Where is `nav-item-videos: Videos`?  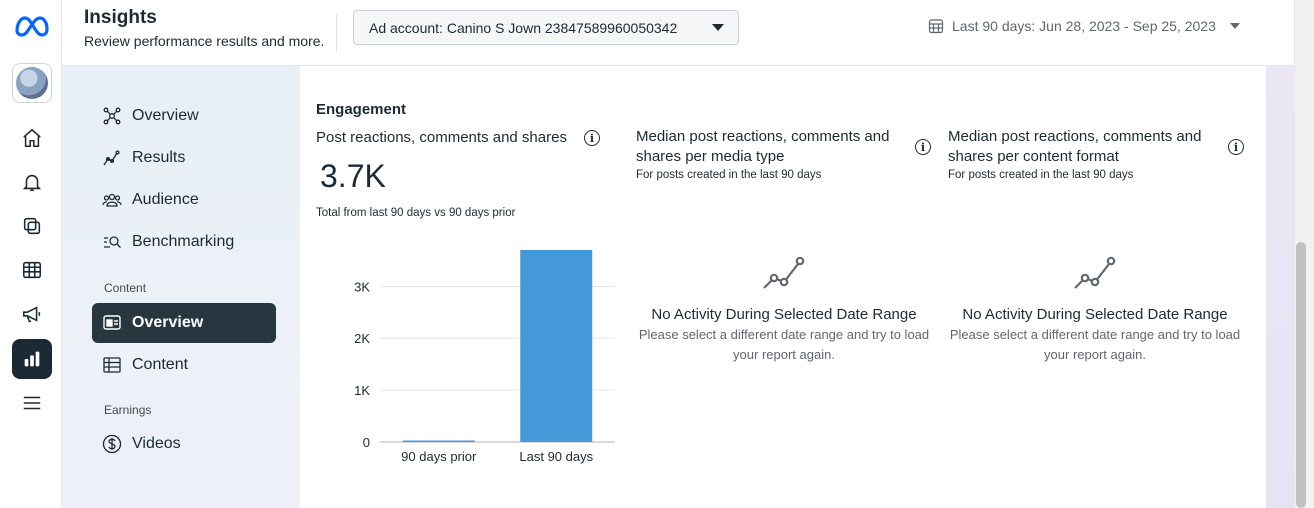 nav-item-videos: Videos is located at coordinates (184, 444).